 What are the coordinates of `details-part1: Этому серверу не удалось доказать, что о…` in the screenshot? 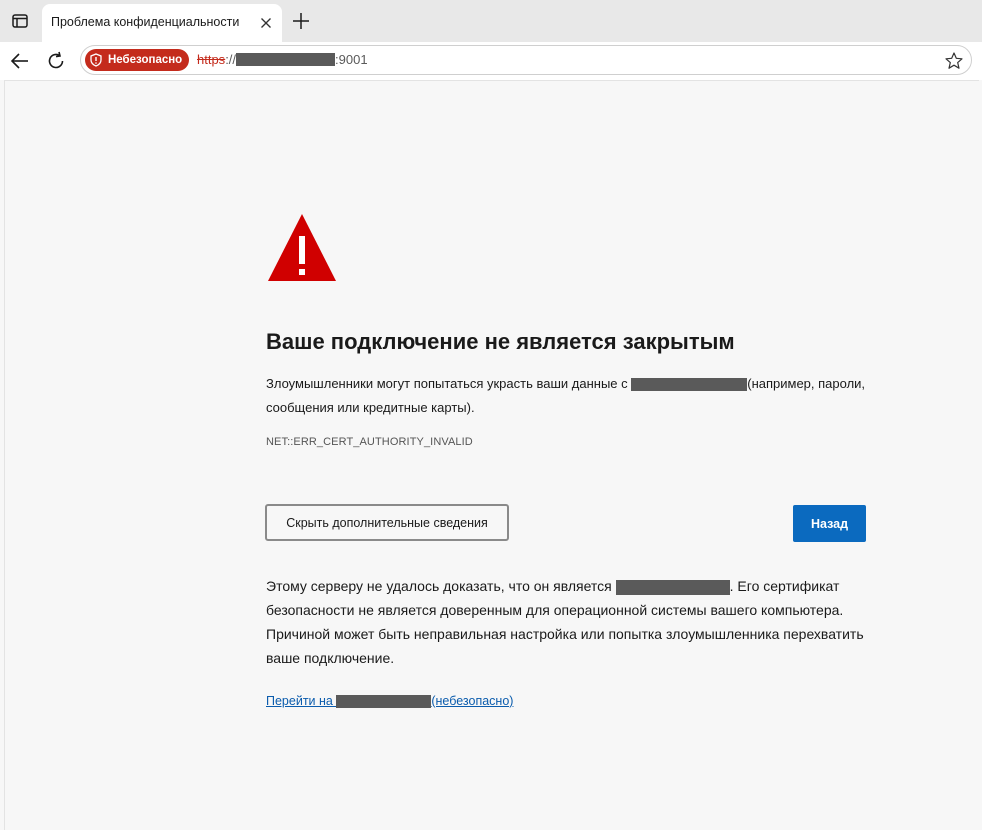 It's located at (441, 586).